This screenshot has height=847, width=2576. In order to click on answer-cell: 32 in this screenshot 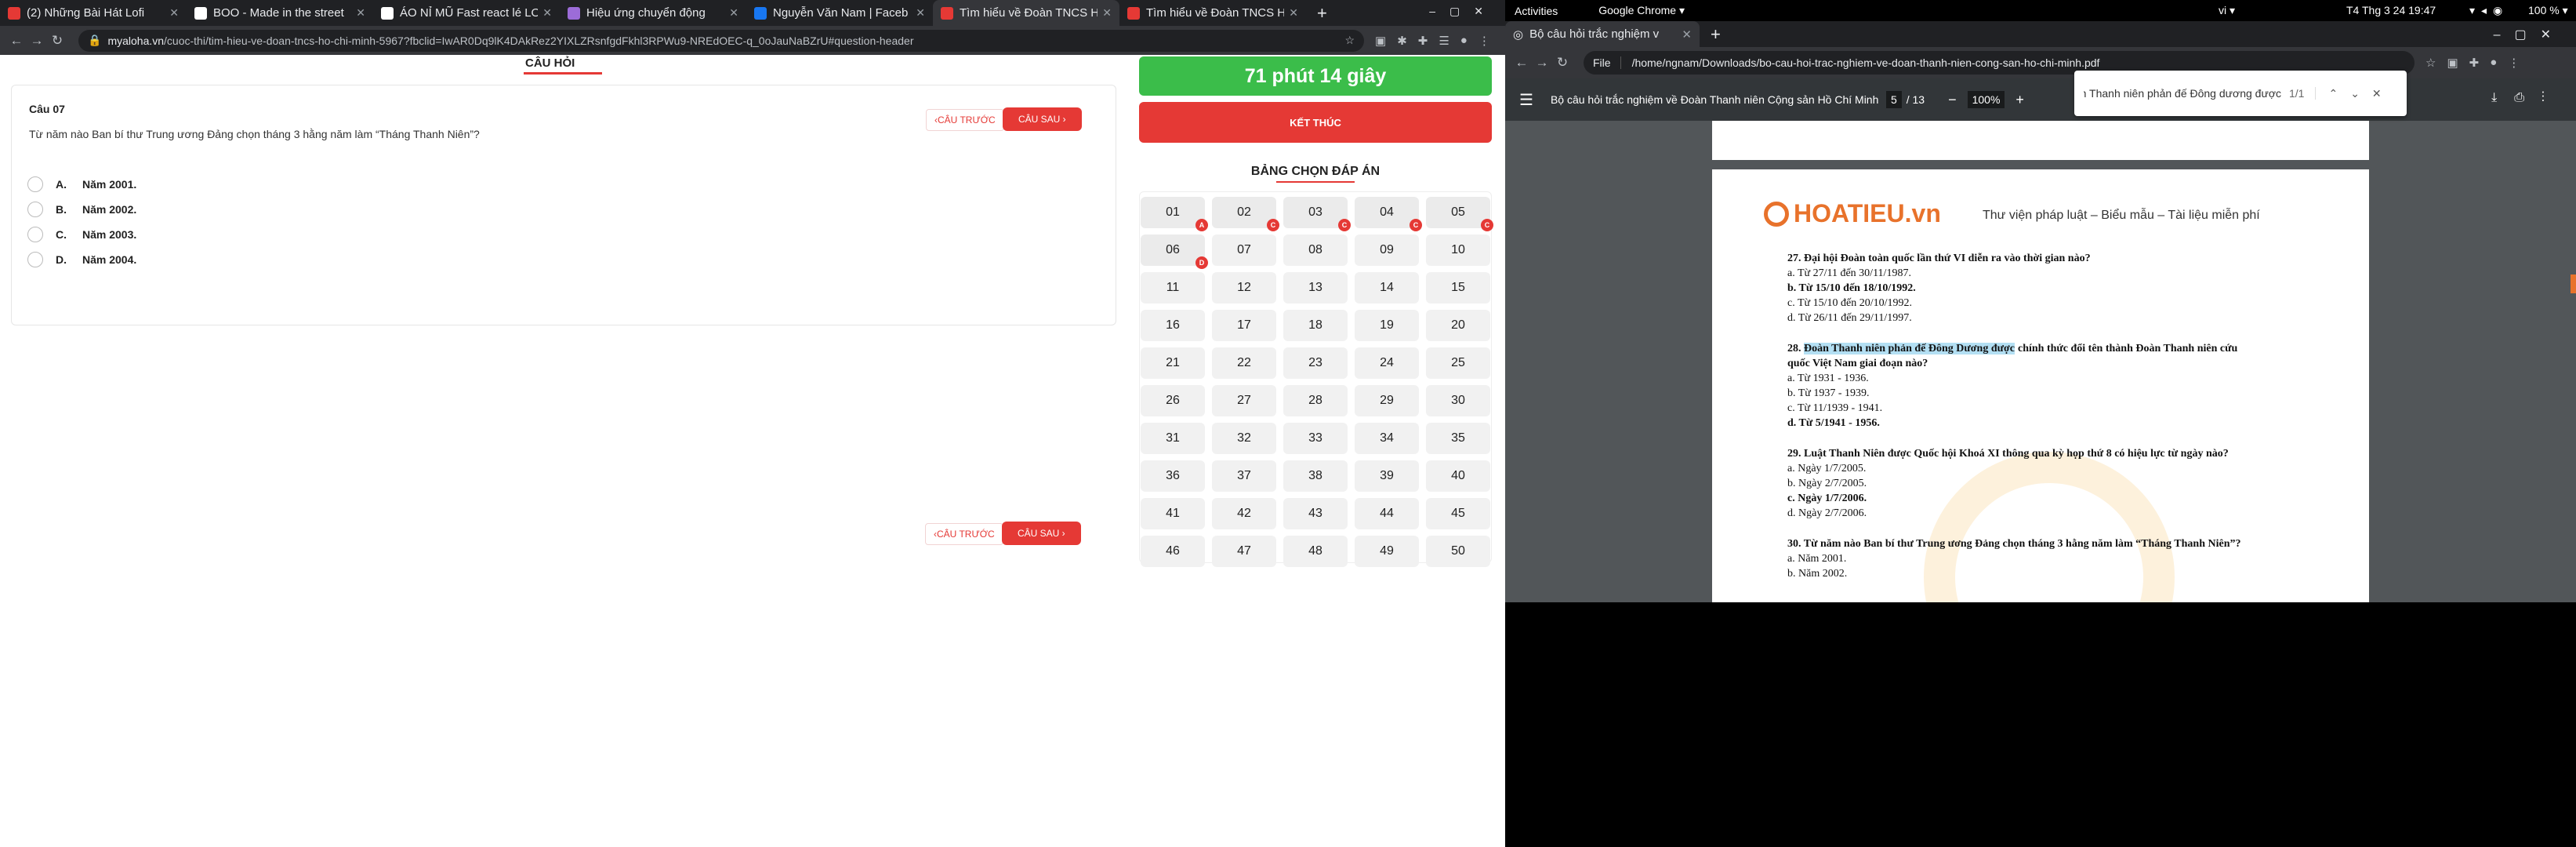, I will do `click(1244, 438)`.